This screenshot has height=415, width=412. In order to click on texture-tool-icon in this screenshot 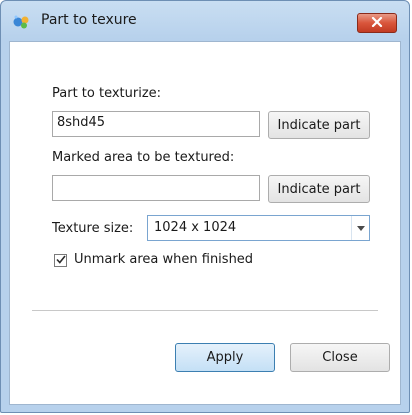, I will do `click(22, 22)`.